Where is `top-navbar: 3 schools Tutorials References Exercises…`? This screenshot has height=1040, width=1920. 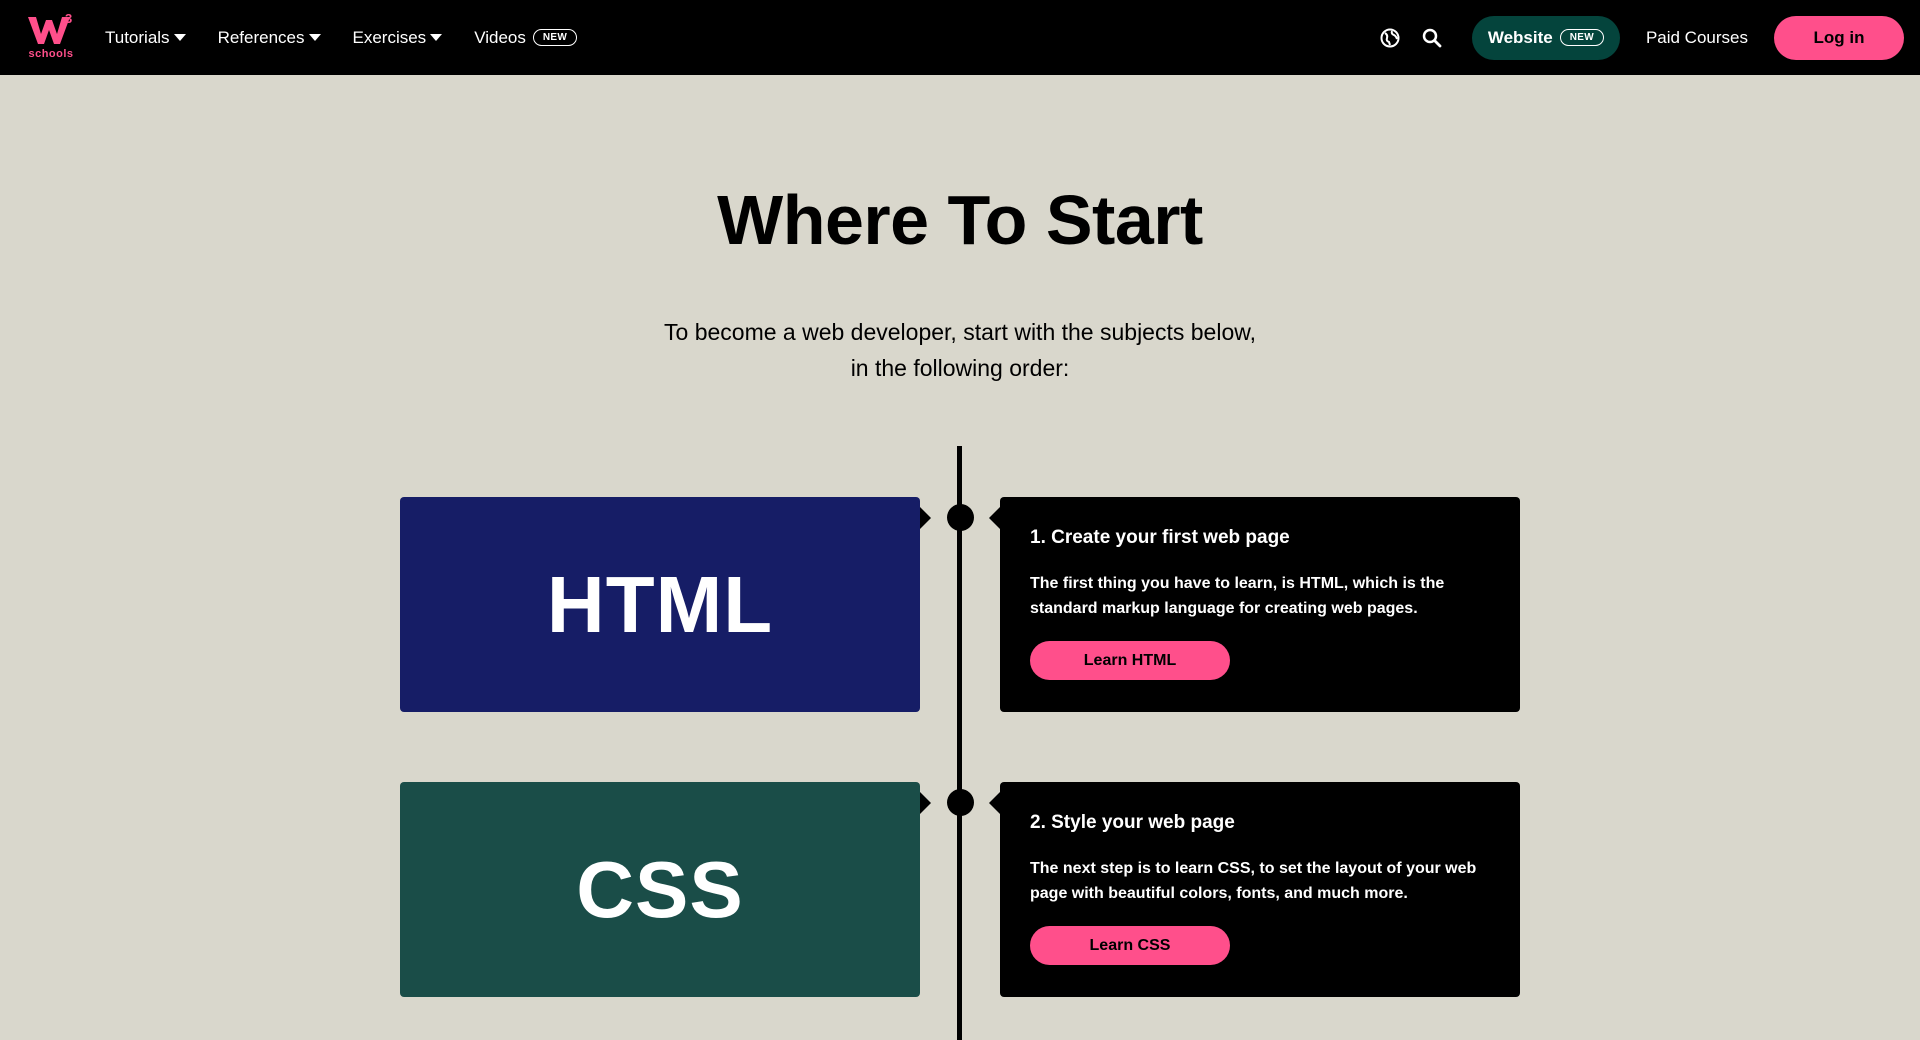
top-navbar: 3 schools Tutorials References Exercises… is located at coordinates (960, 37).